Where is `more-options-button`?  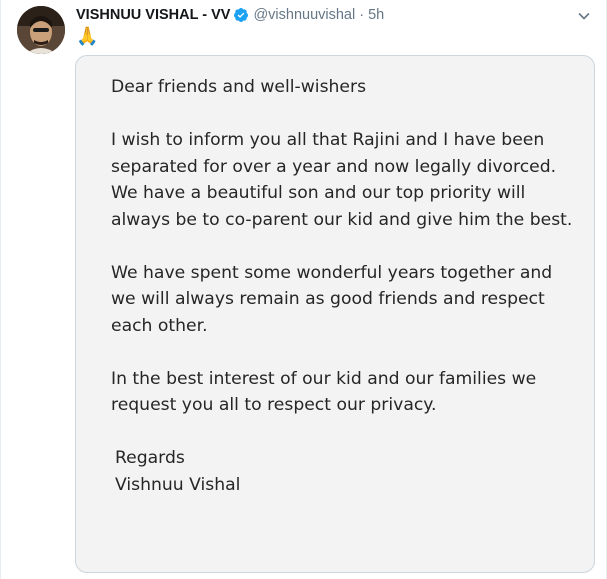 more-options-button is located at coordinates (584, 16).